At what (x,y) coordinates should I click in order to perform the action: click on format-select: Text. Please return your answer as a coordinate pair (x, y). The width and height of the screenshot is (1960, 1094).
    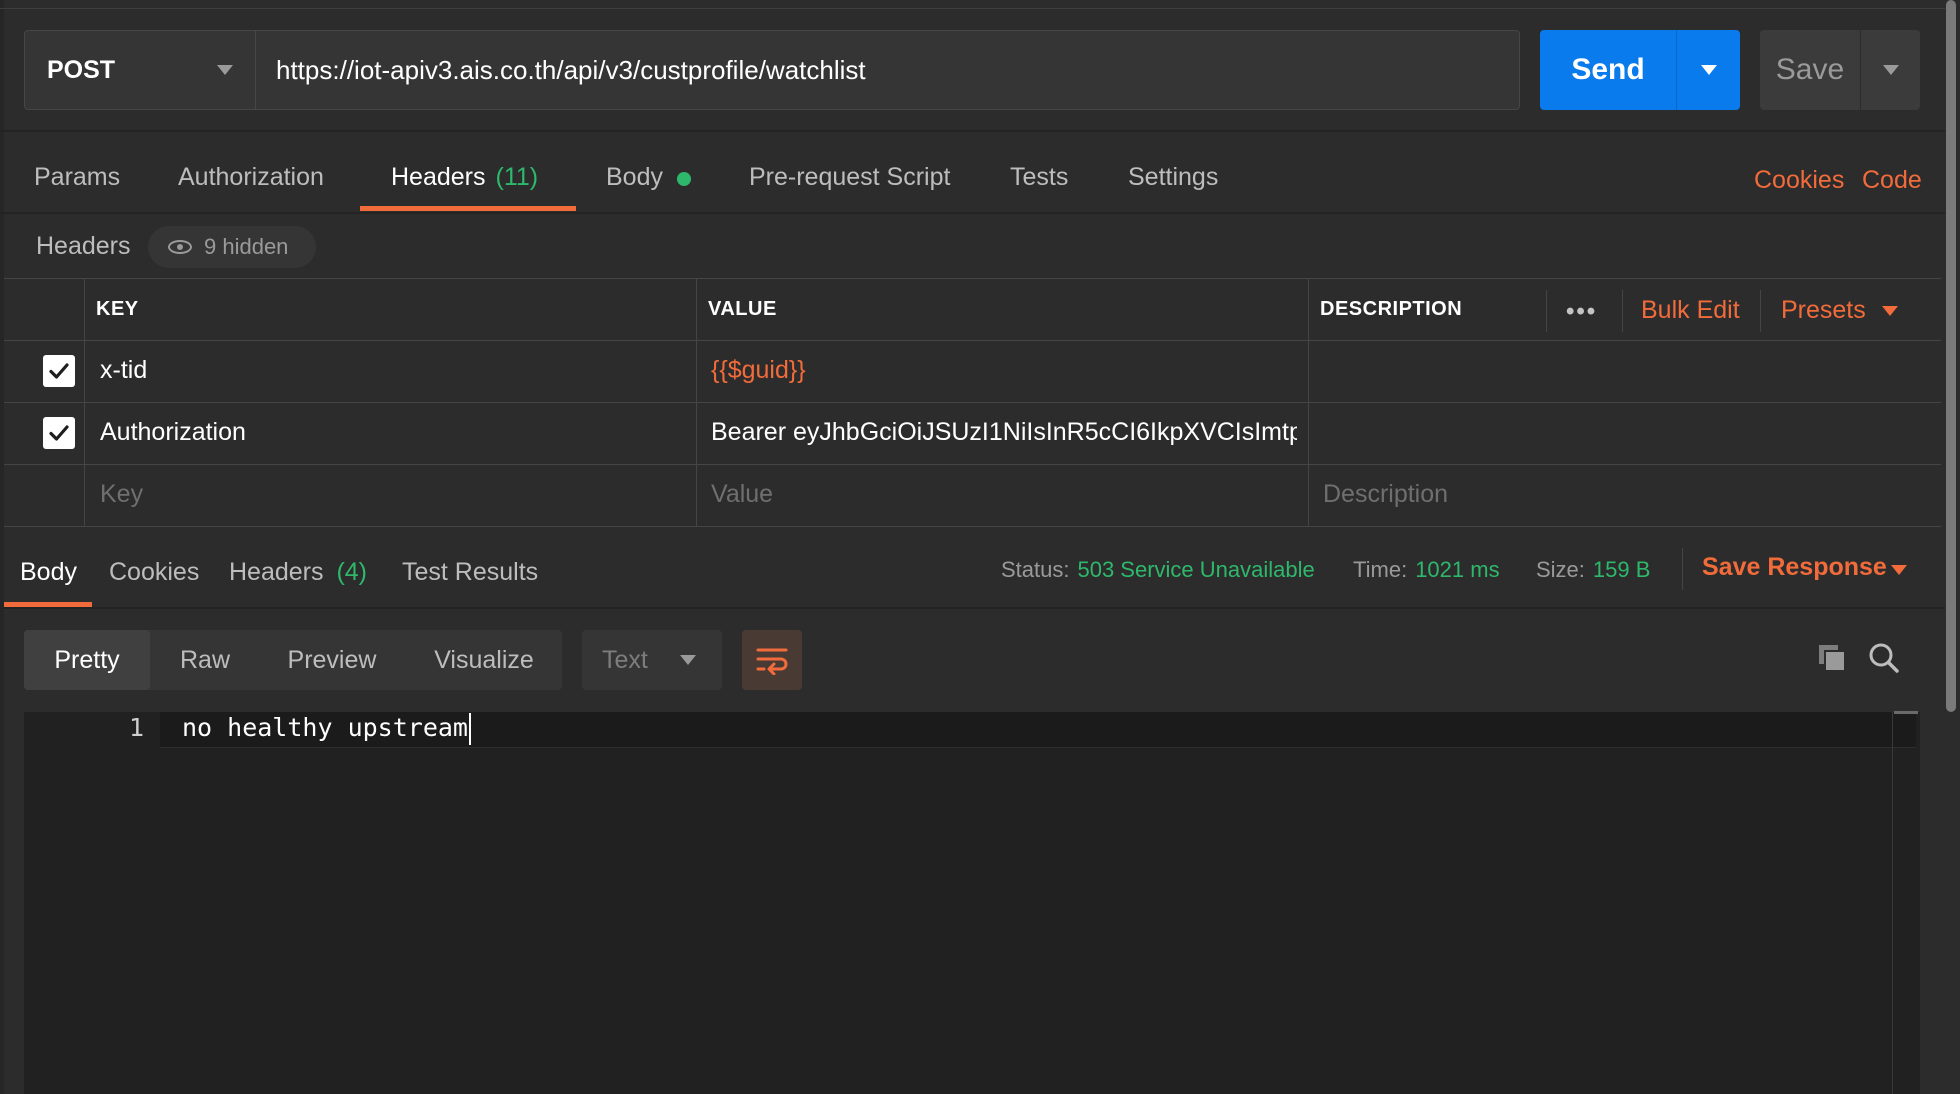
    Looking at the image, I should click on (652, 660).